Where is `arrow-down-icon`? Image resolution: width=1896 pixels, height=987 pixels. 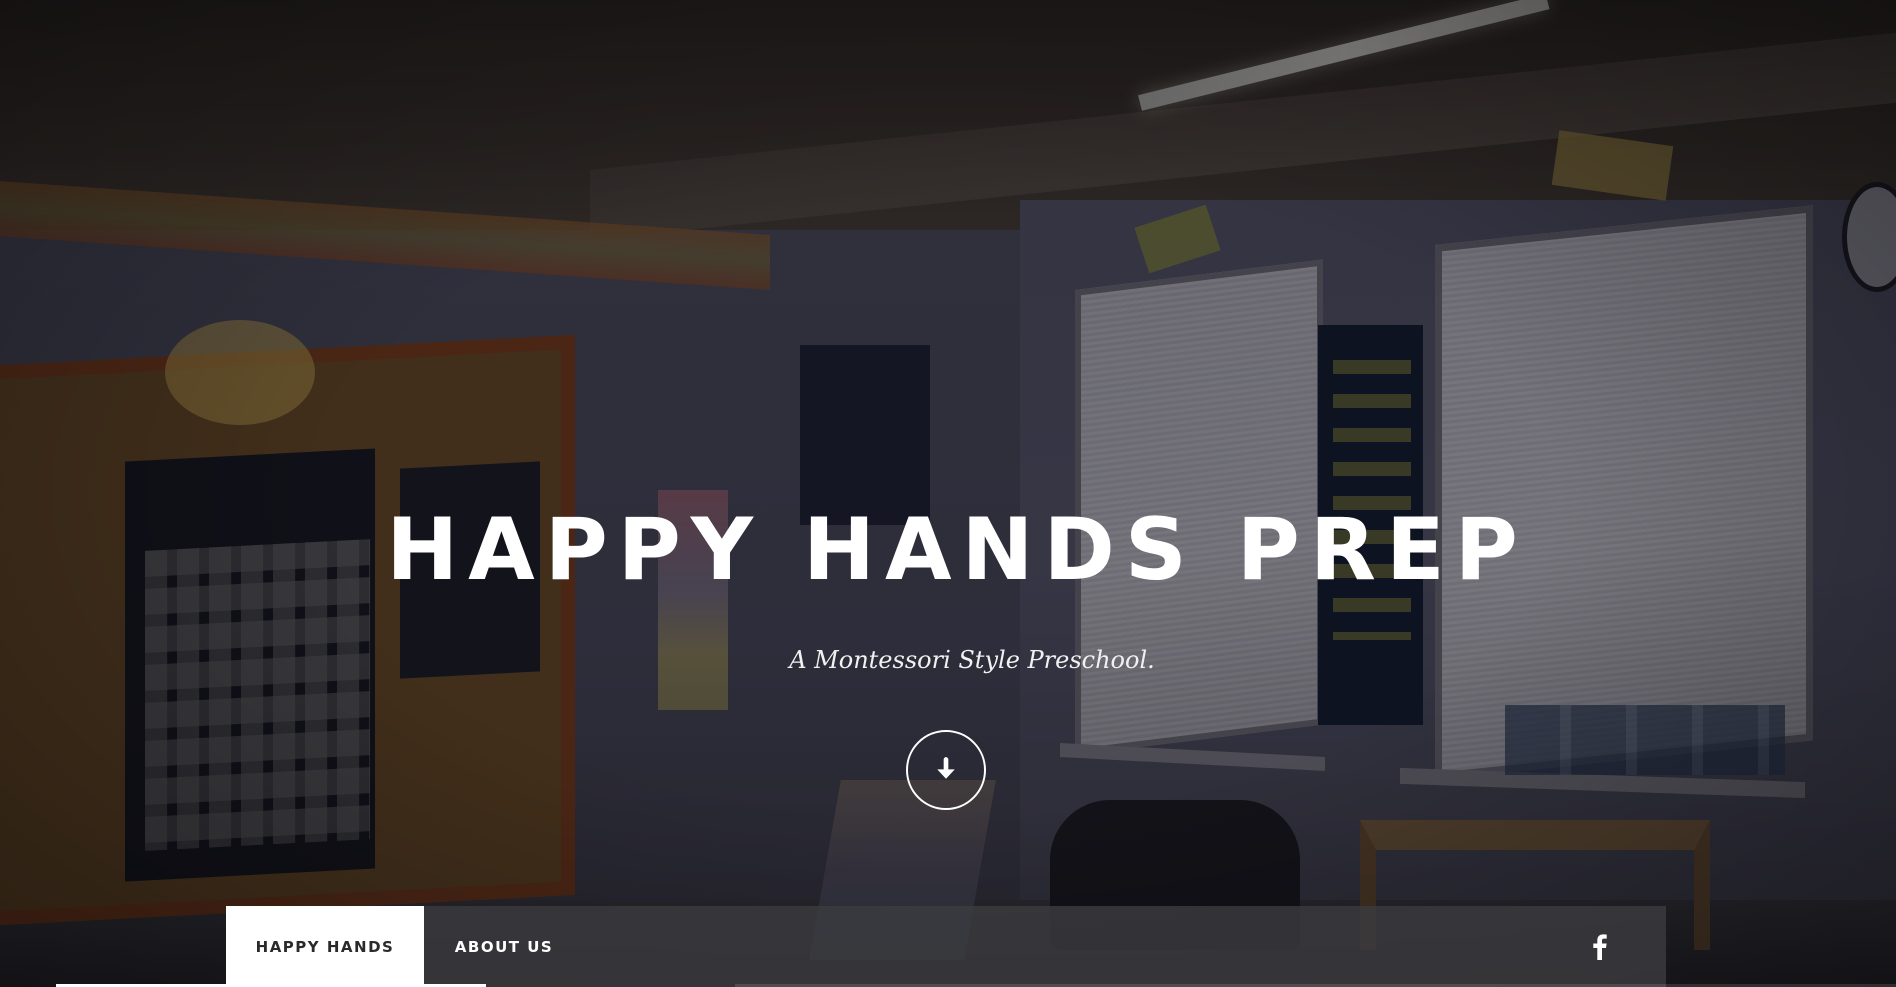 arrow-down-icon is located at coordinates (946, 768).